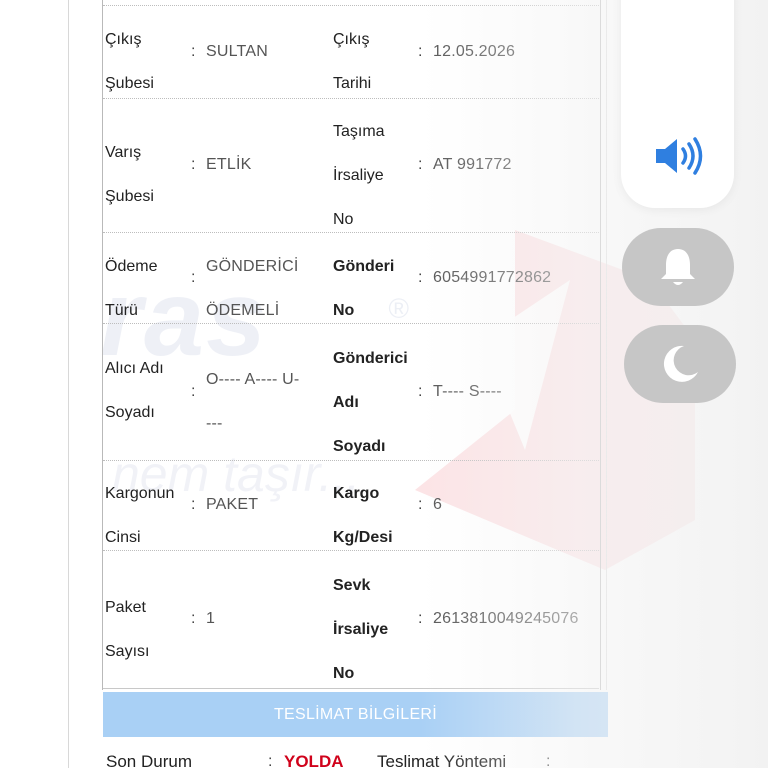  What do you see at coordinates (359, 175) in the screenshot?
I see `label-transport-waybill-no: Taşıma İrsaliye No` at bounding box center [359, 175].